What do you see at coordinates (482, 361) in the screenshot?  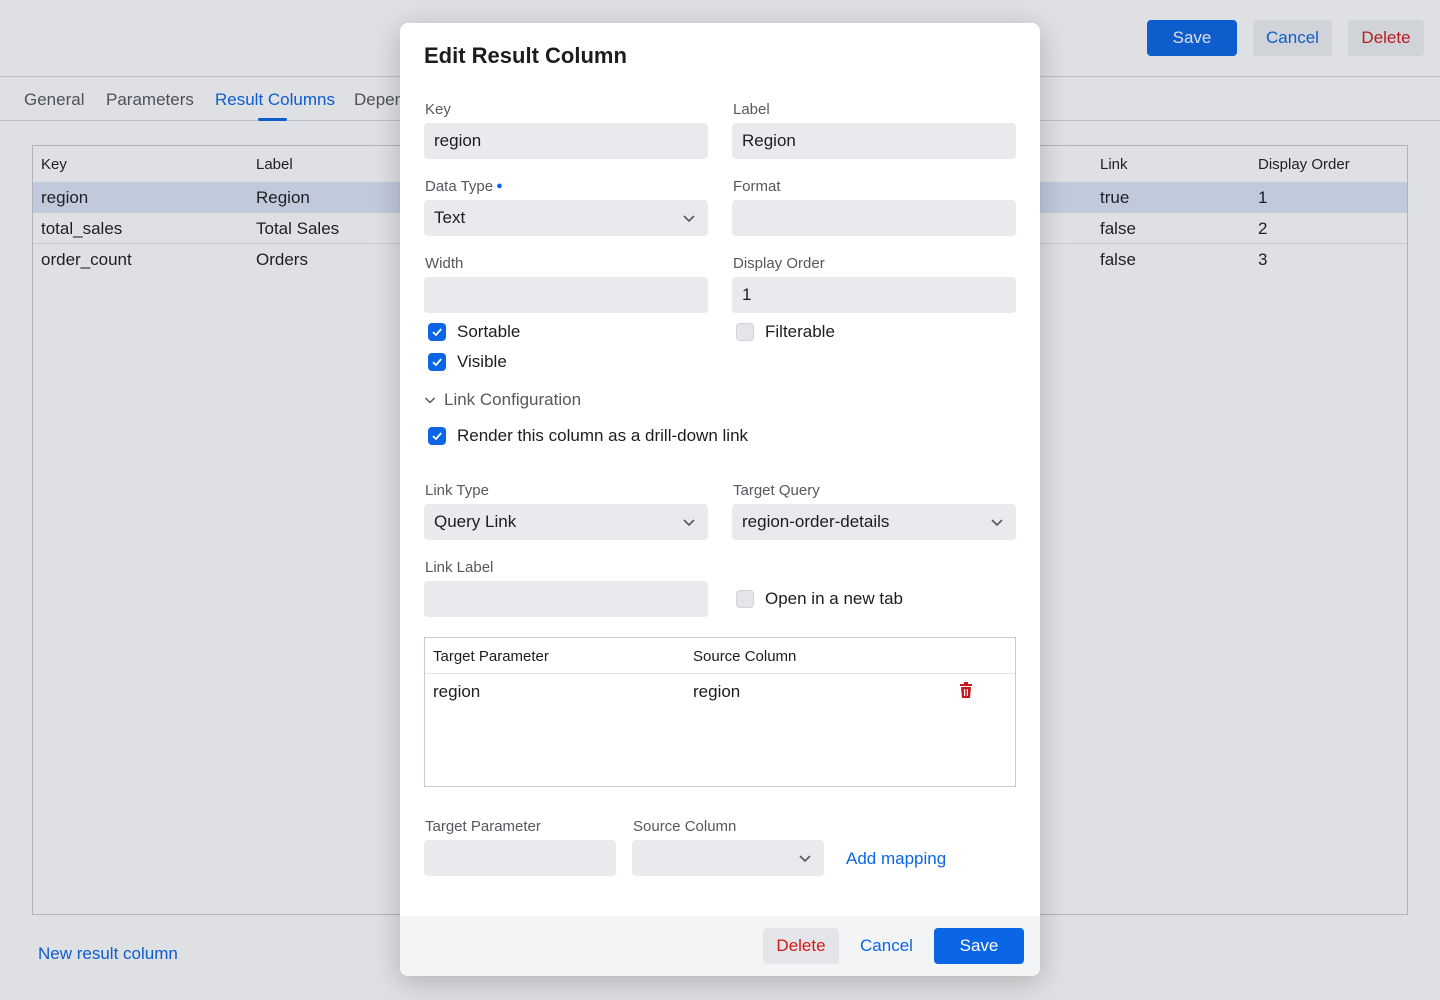 I see `visible-label: Visible` at bounding box center [482, 361].